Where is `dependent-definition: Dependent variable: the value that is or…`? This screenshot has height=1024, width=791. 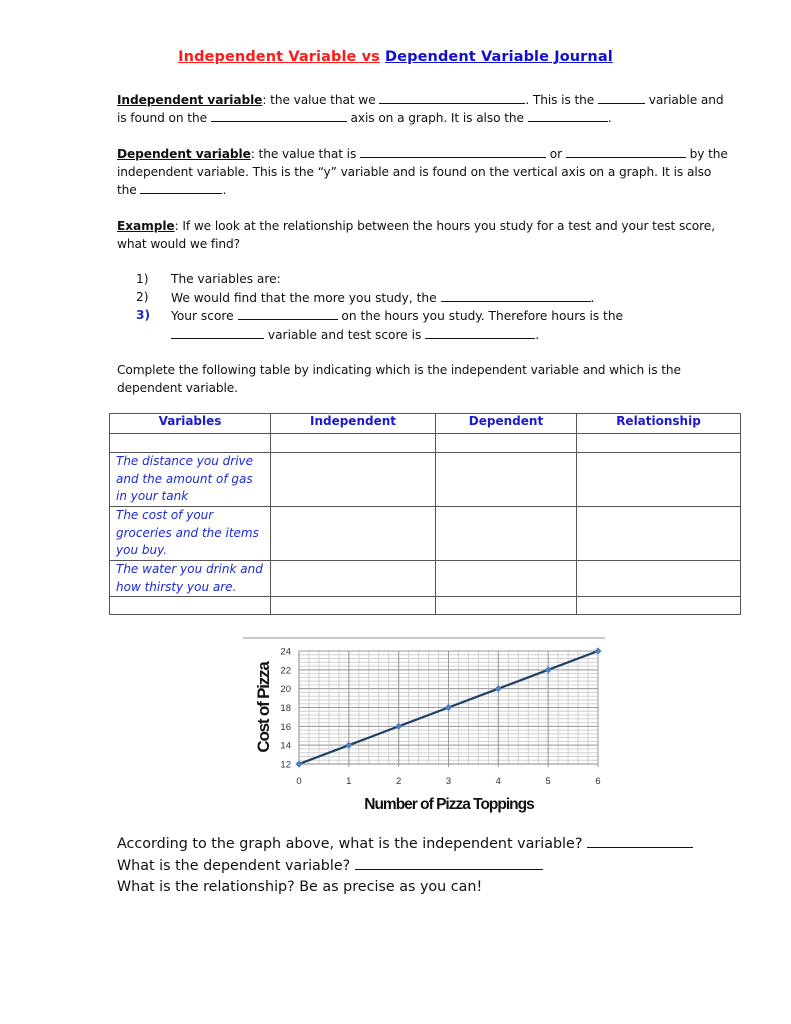 dependent-definition: Dependent variable: the value that is or… is located at coordinates (422, 171).